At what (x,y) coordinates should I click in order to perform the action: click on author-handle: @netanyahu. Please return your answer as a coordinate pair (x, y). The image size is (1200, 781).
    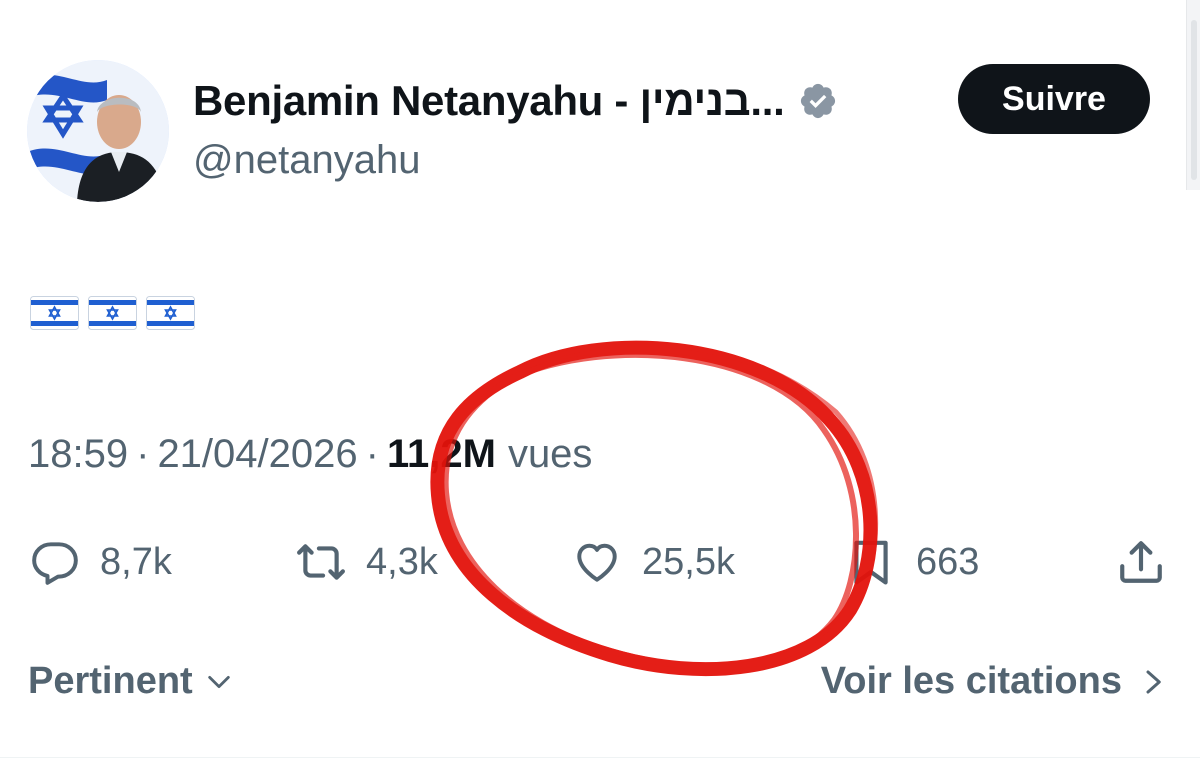
    Looking at the image, I should click on (306, 160).